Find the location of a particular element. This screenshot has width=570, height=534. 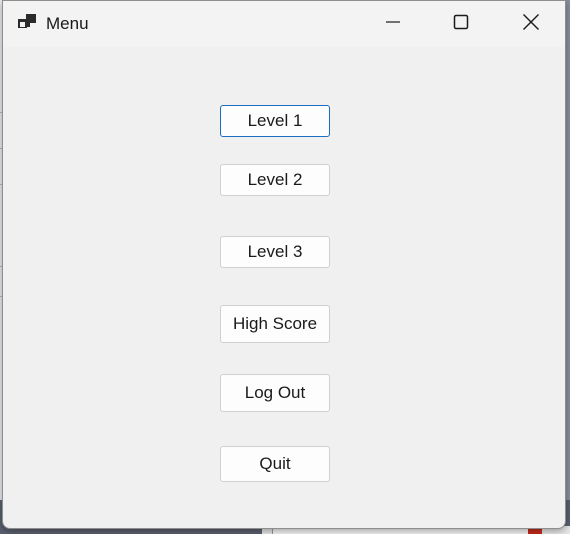

window-title: Menu is located at coordinates (67, 23).